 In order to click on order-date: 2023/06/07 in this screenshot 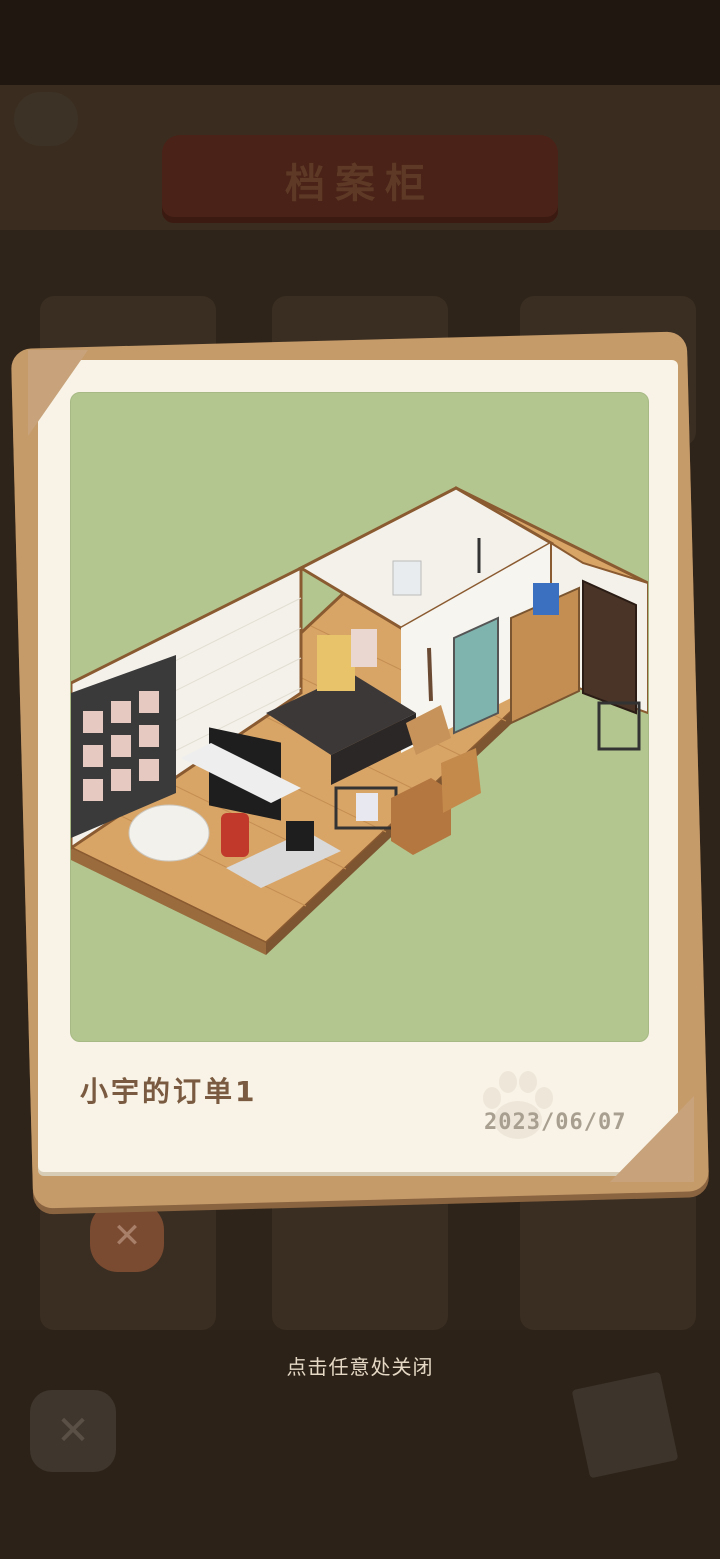, I will do `click(555, 1122)`.